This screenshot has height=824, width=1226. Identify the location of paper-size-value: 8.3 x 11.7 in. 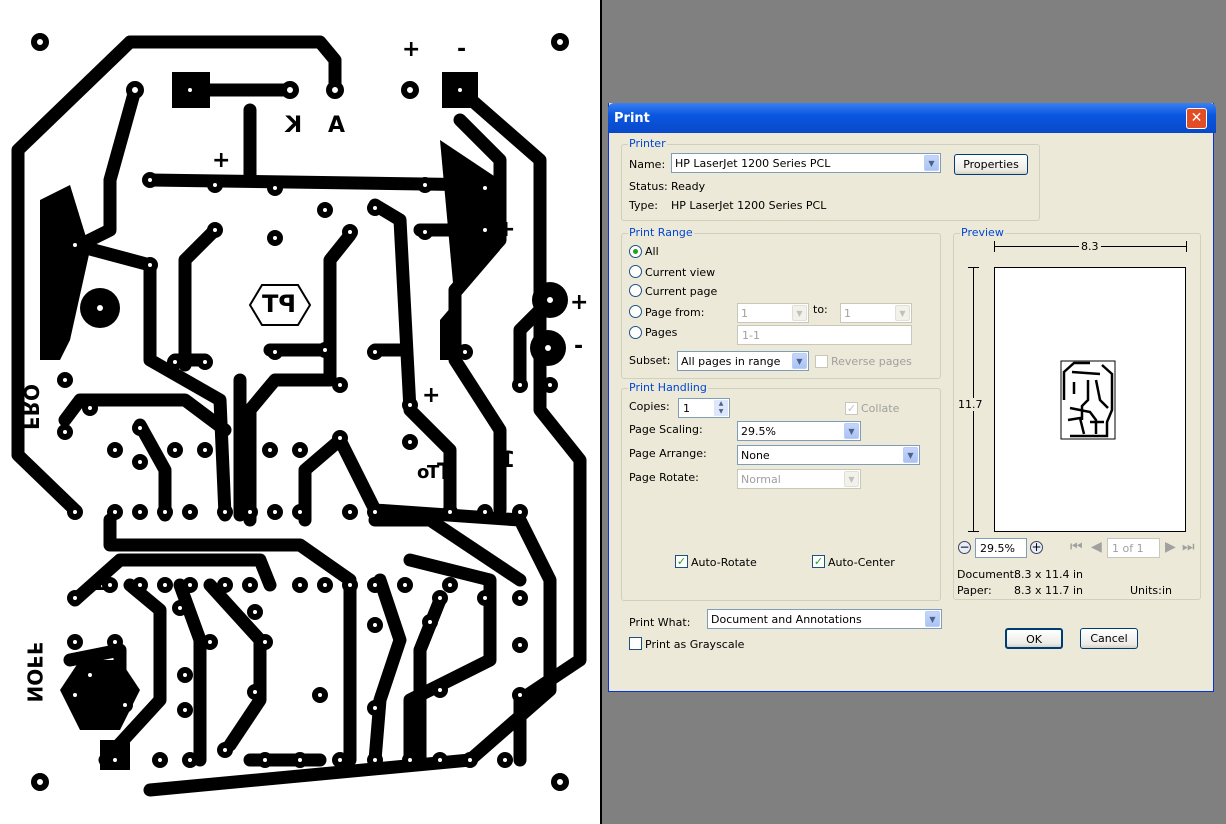
(1049, 590).